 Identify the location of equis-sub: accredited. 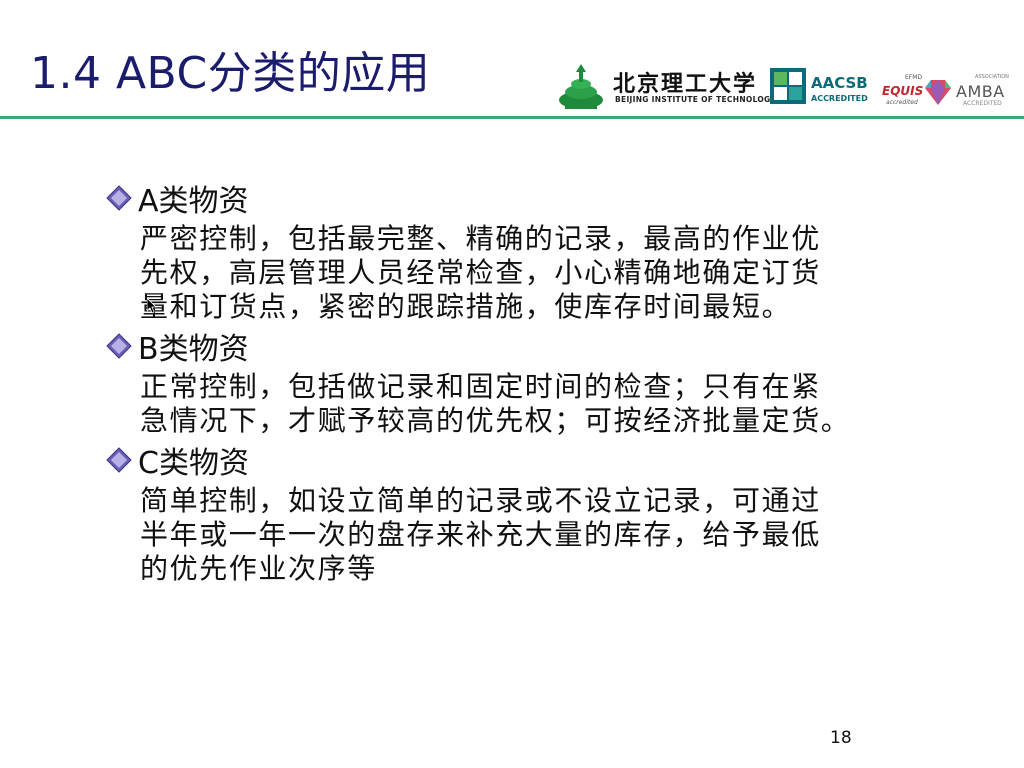
(902, 102).